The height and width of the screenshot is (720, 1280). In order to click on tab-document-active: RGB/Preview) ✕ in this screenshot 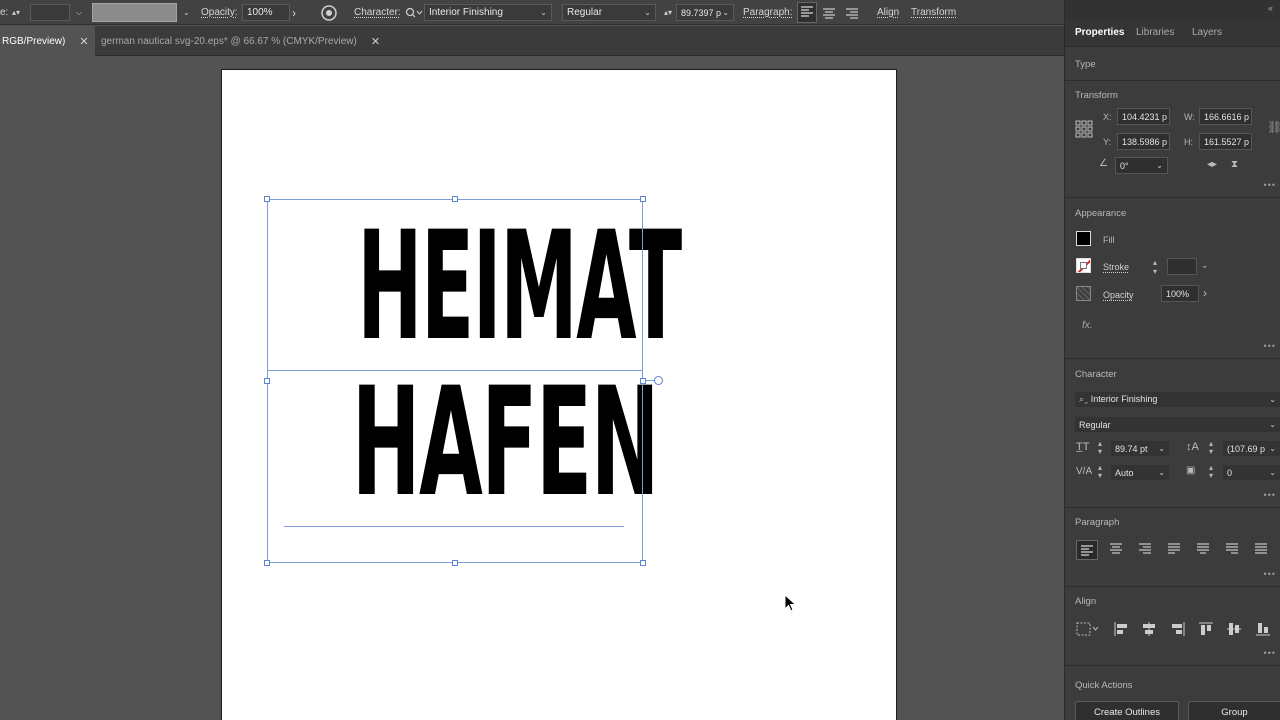, I will do `click(47, 41)`.